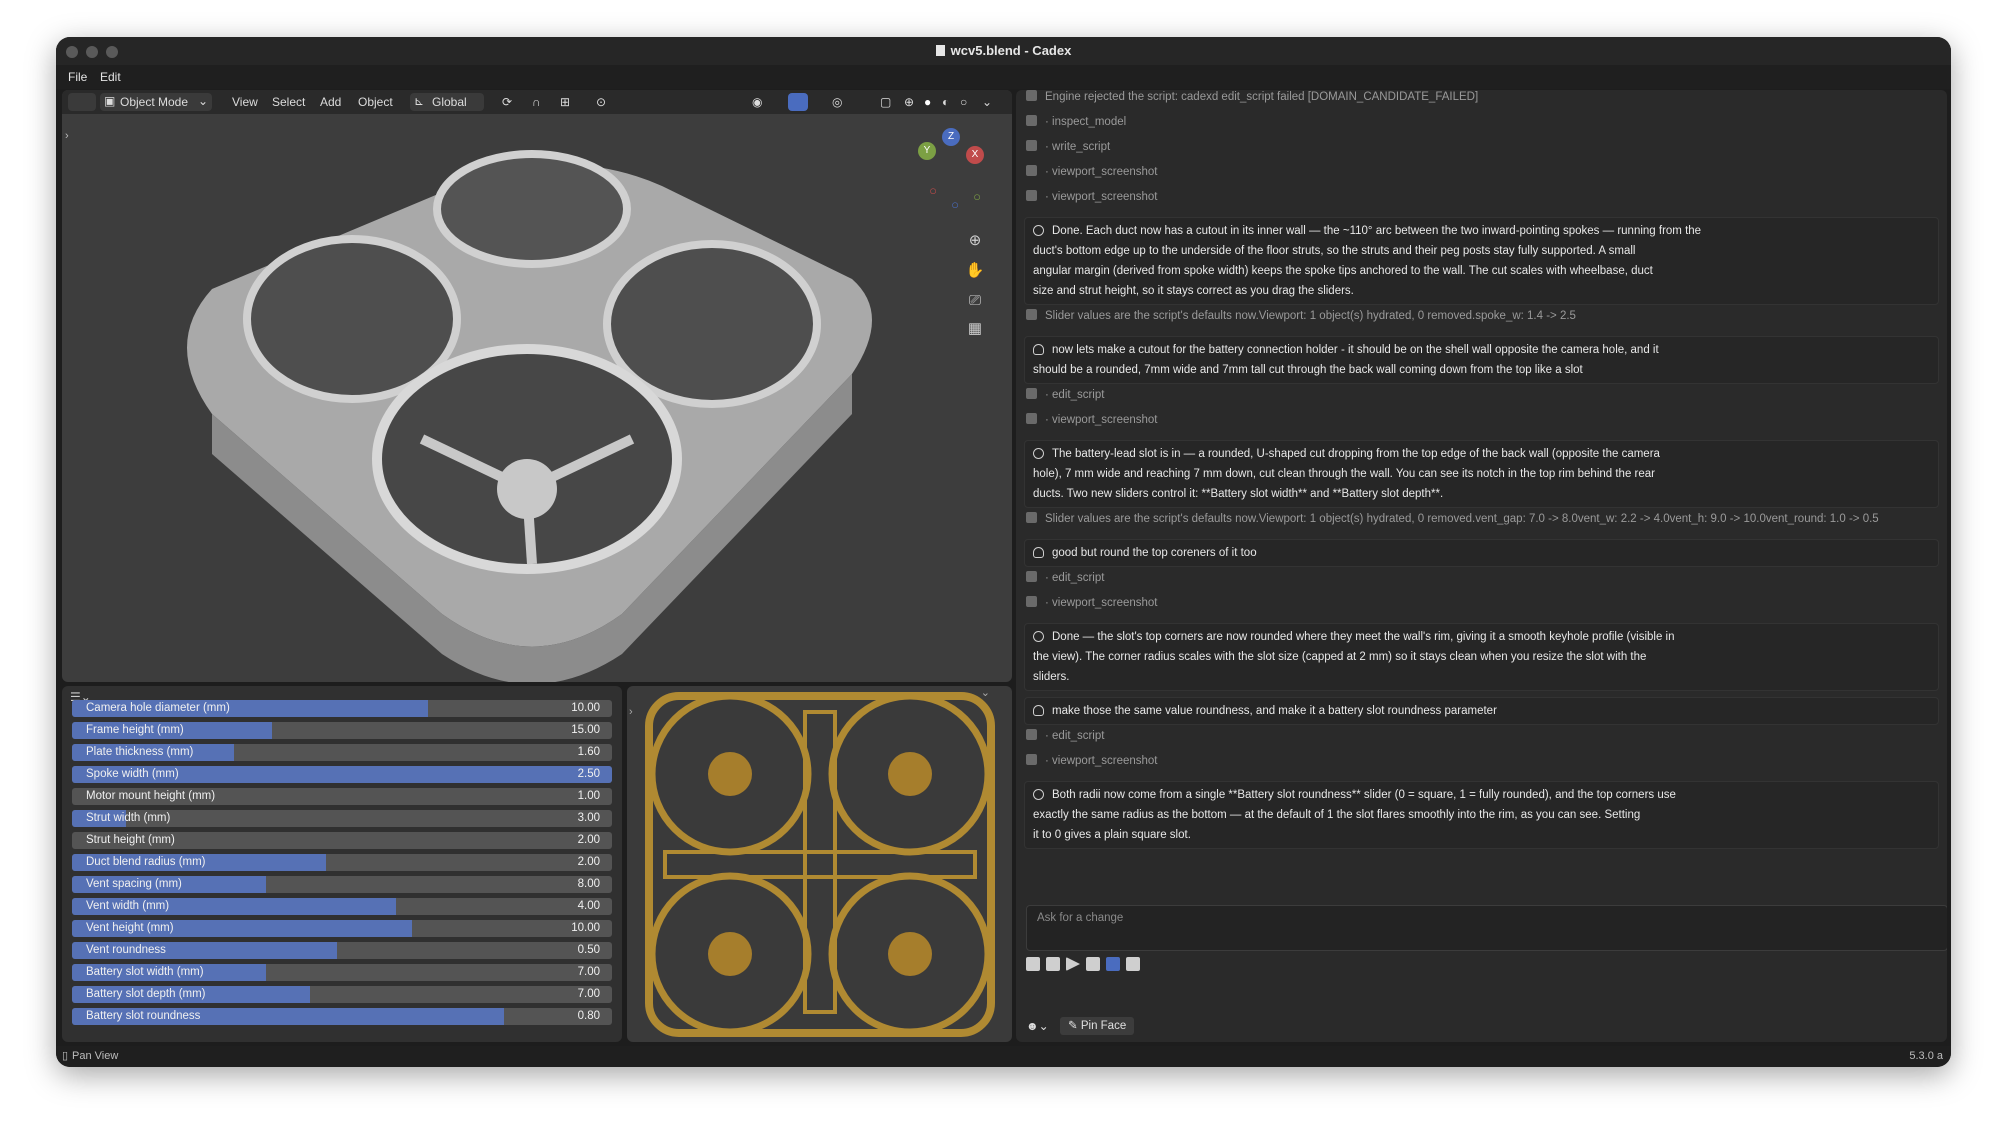  What do you see at coordinates (1092, 760) in the screenshot?
I see `chat-log-entry: · viewport_screenshot` at bounding box center [1092, 760].